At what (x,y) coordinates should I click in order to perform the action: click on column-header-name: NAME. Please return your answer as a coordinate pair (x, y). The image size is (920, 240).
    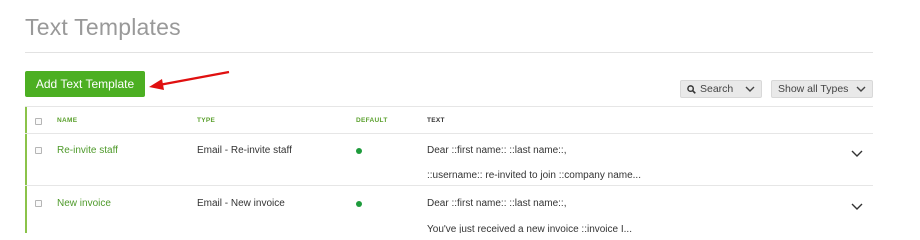
    Looking at the image, I should click on (67, 120).